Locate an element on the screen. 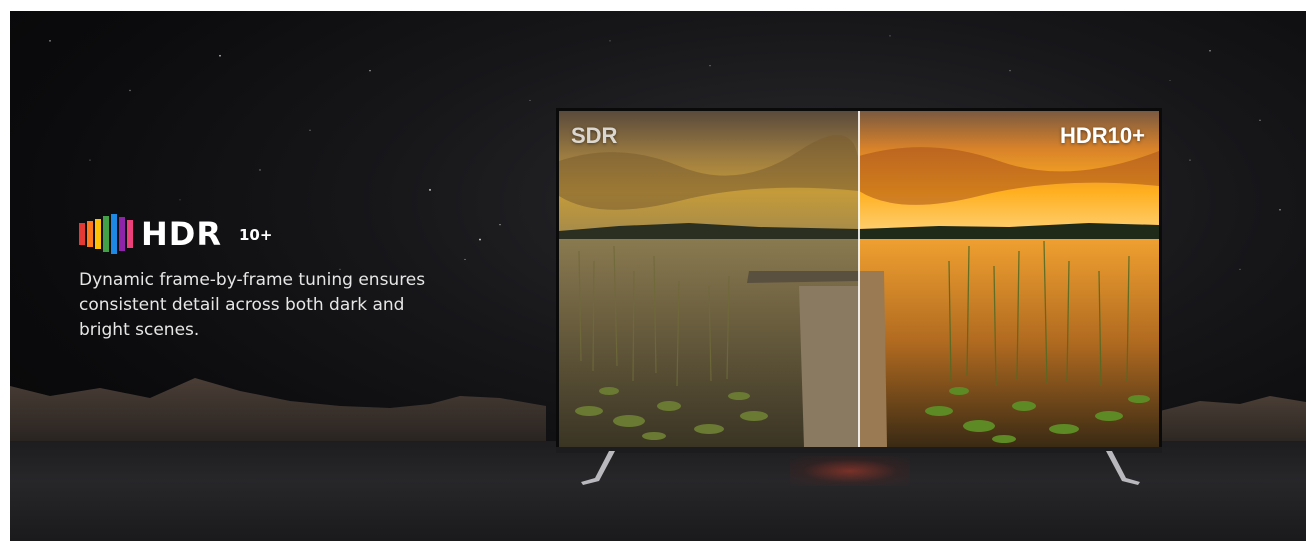 The height and width of the screenshot is (541, 1311). tv-stand-right is located at coordinates (1123, 468).